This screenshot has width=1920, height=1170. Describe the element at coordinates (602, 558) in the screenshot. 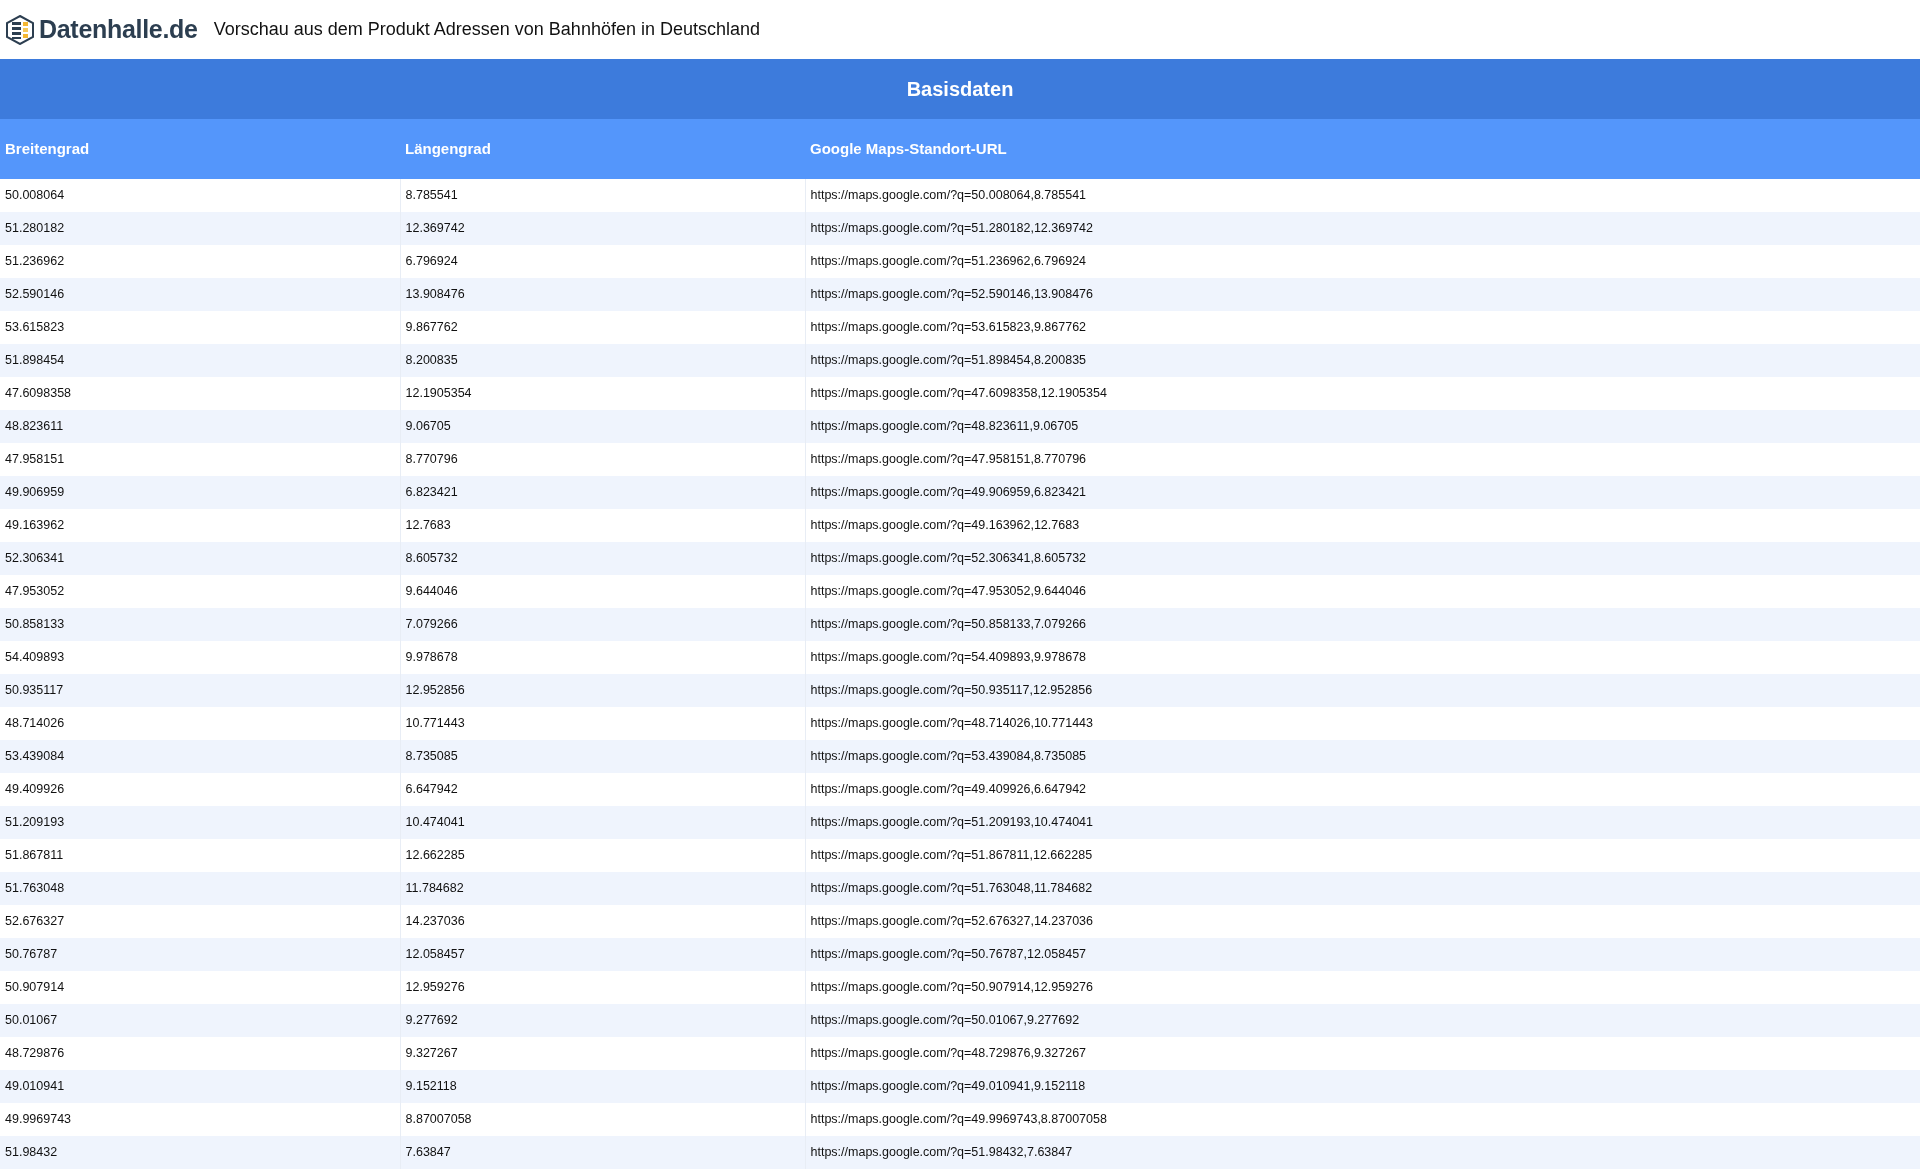

I see `table-cell: 8.605732` at that location.